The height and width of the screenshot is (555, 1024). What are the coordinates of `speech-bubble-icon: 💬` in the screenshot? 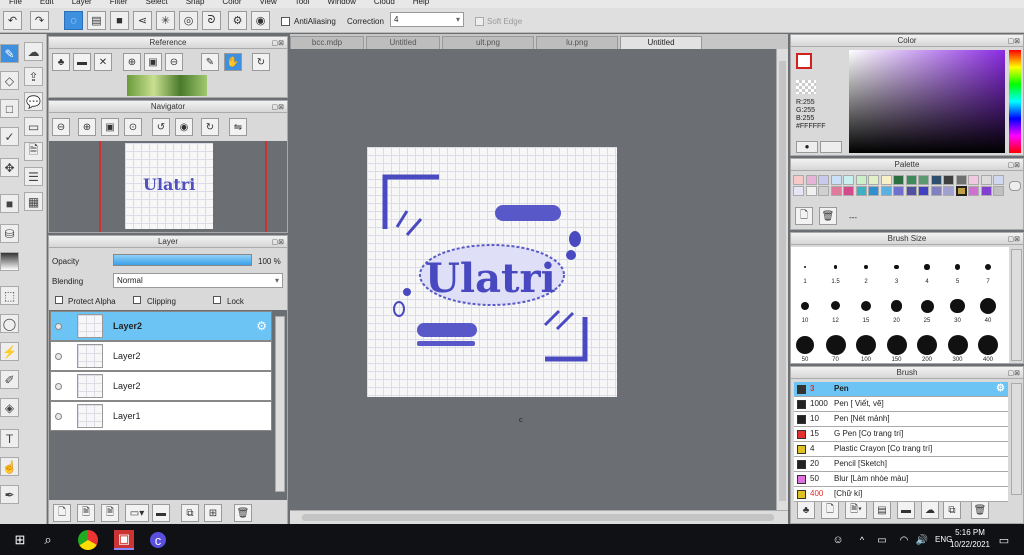 It's located at (33, 101).